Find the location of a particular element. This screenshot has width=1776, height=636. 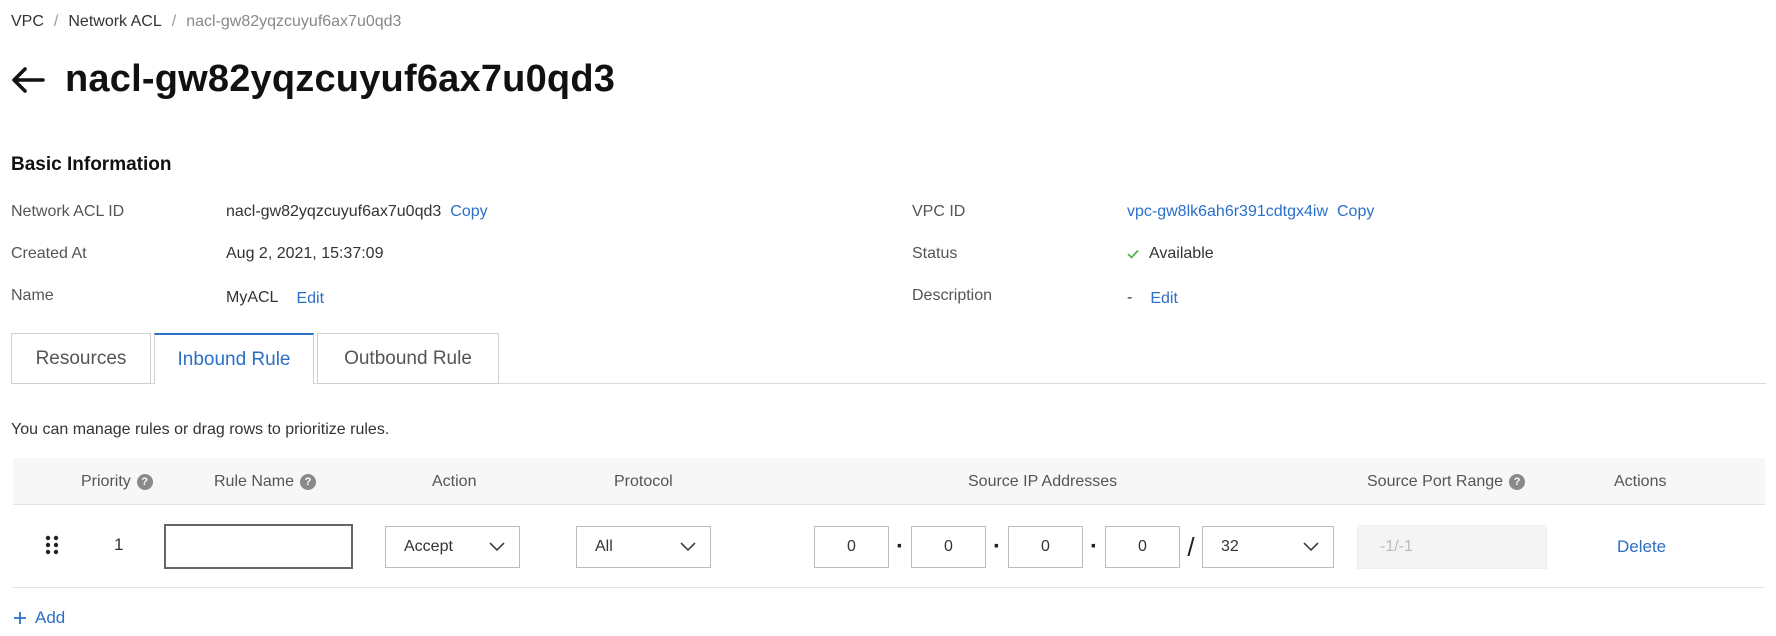

network-acl-id-label: Network ACL ID is located at coordinates (68, 211).